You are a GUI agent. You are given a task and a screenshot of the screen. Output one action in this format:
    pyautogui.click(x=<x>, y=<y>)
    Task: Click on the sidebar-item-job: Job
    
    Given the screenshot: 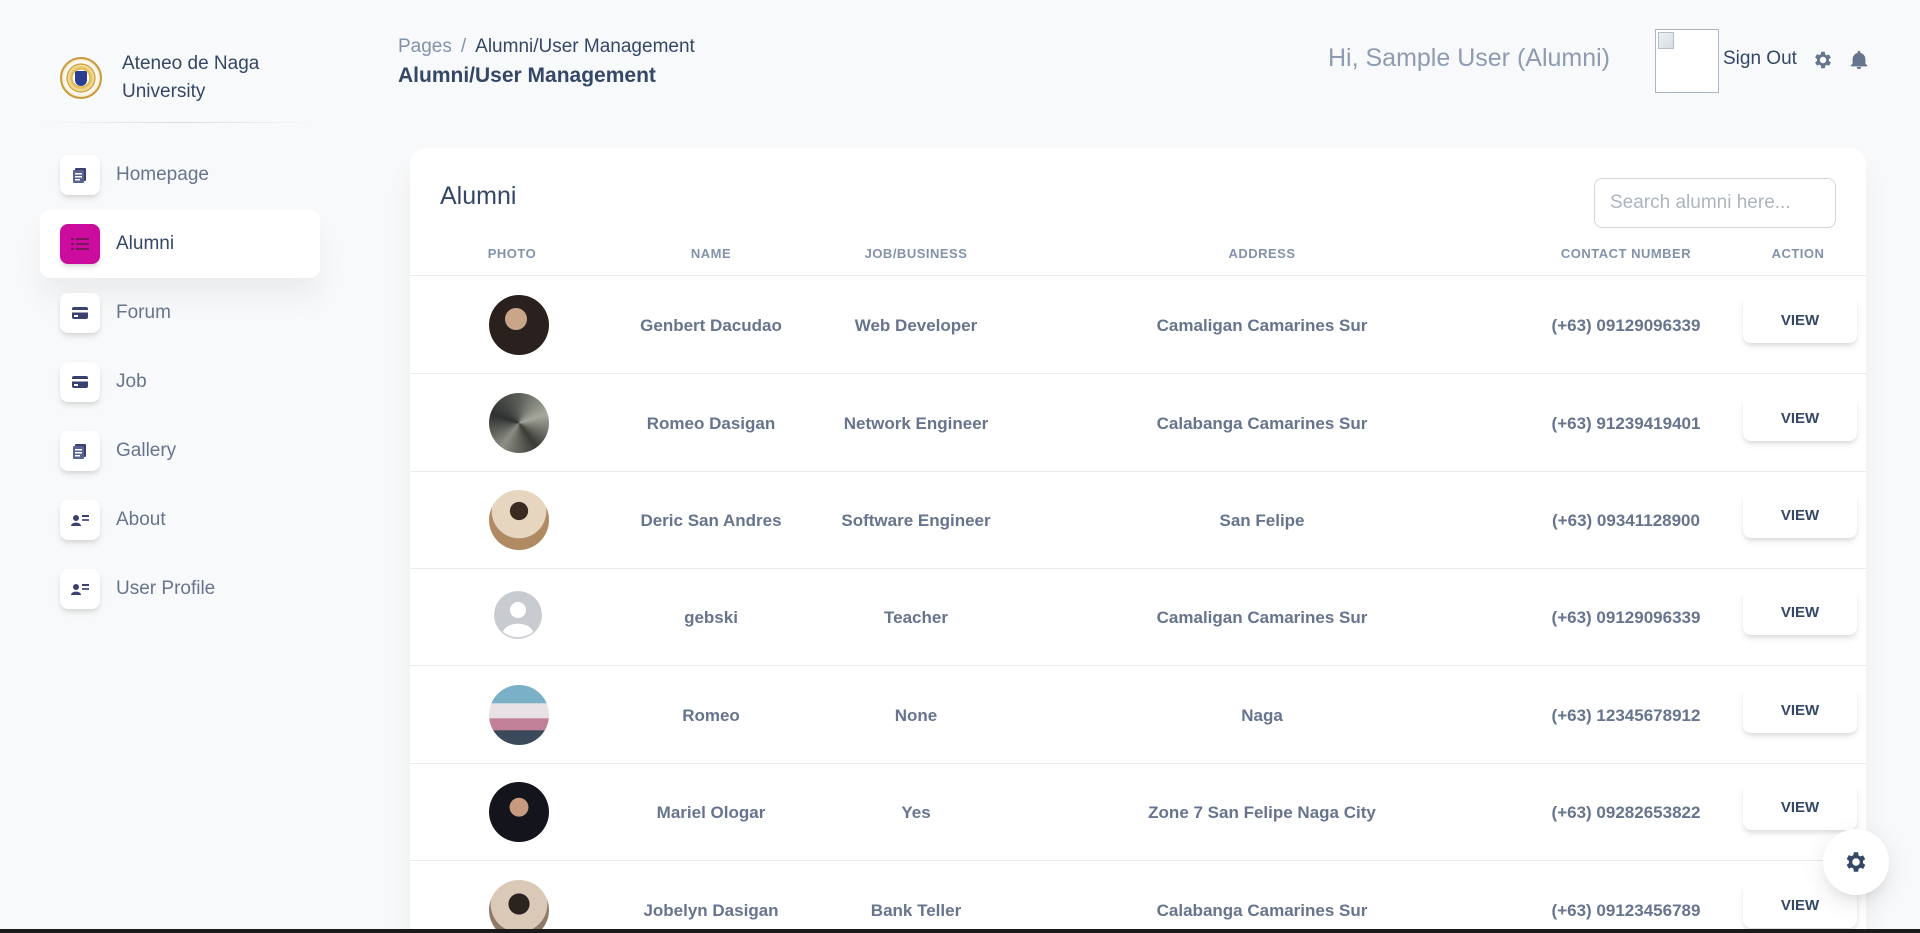 What is the action you would take?
    pyautogui.click(x=180, y=382)
    